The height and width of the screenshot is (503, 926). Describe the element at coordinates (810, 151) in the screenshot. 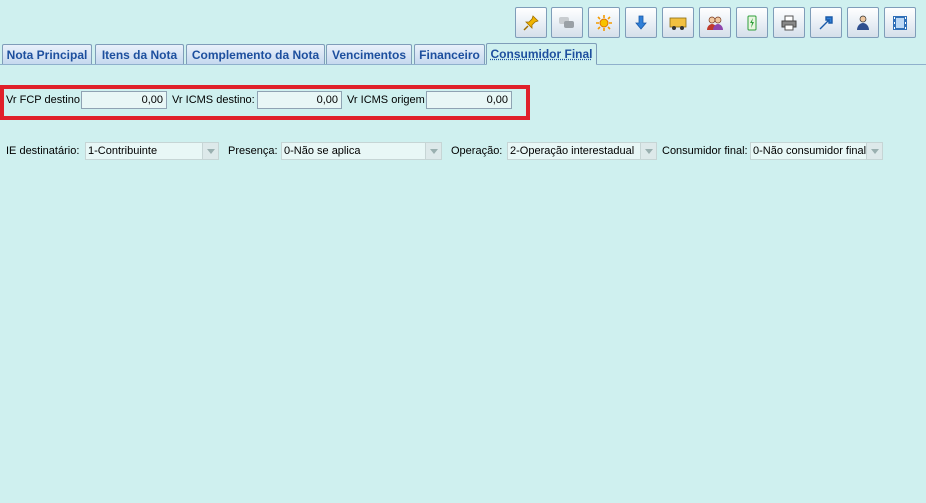

I see `consumidor-final-value: 0-Não consumidor final` at that location.